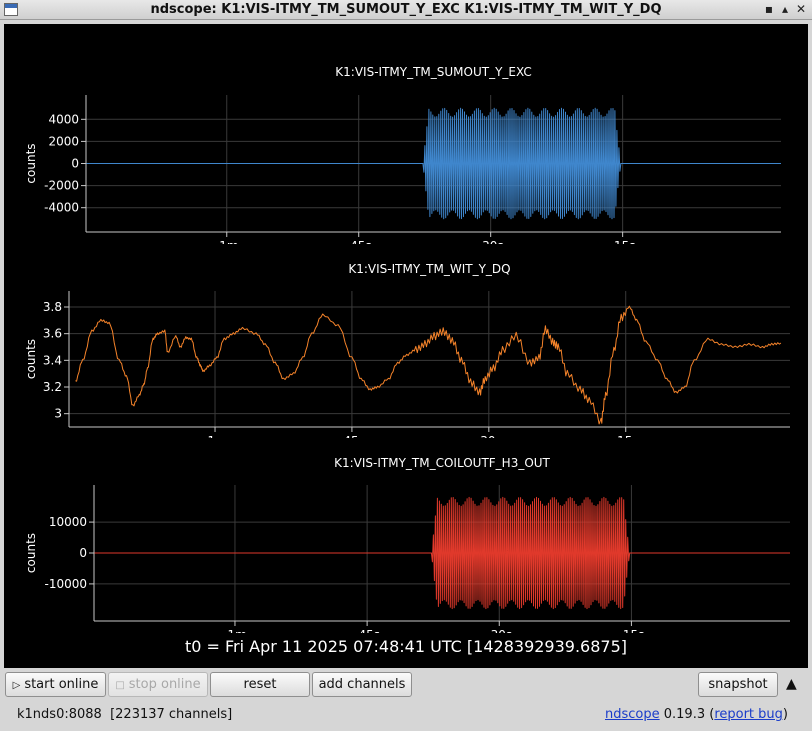 The image size is (812, 731). Describe the element at coordinates (791, 684) in the screenshot. I see `up-triangle-icon: ▲` at that location.